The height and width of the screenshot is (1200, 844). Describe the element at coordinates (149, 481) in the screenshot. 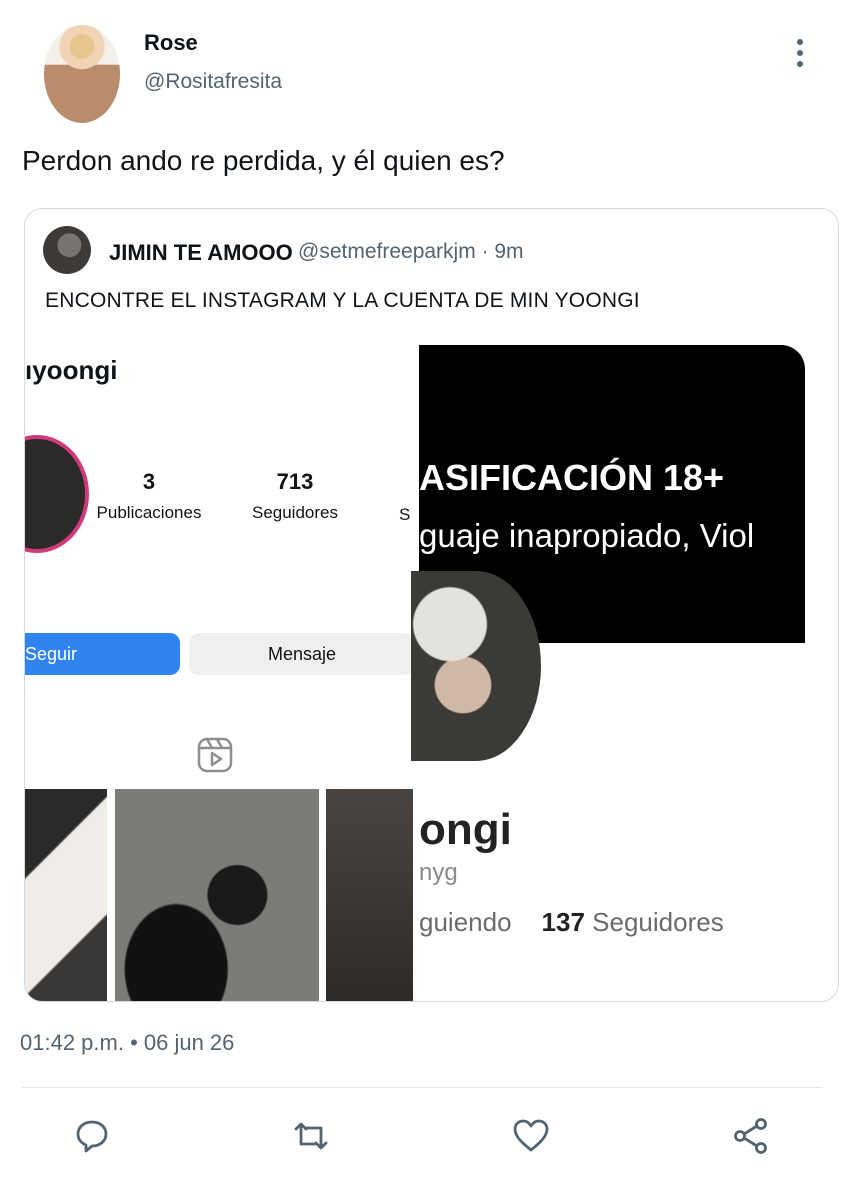

I see `ig-posts-count: 3` at that location.